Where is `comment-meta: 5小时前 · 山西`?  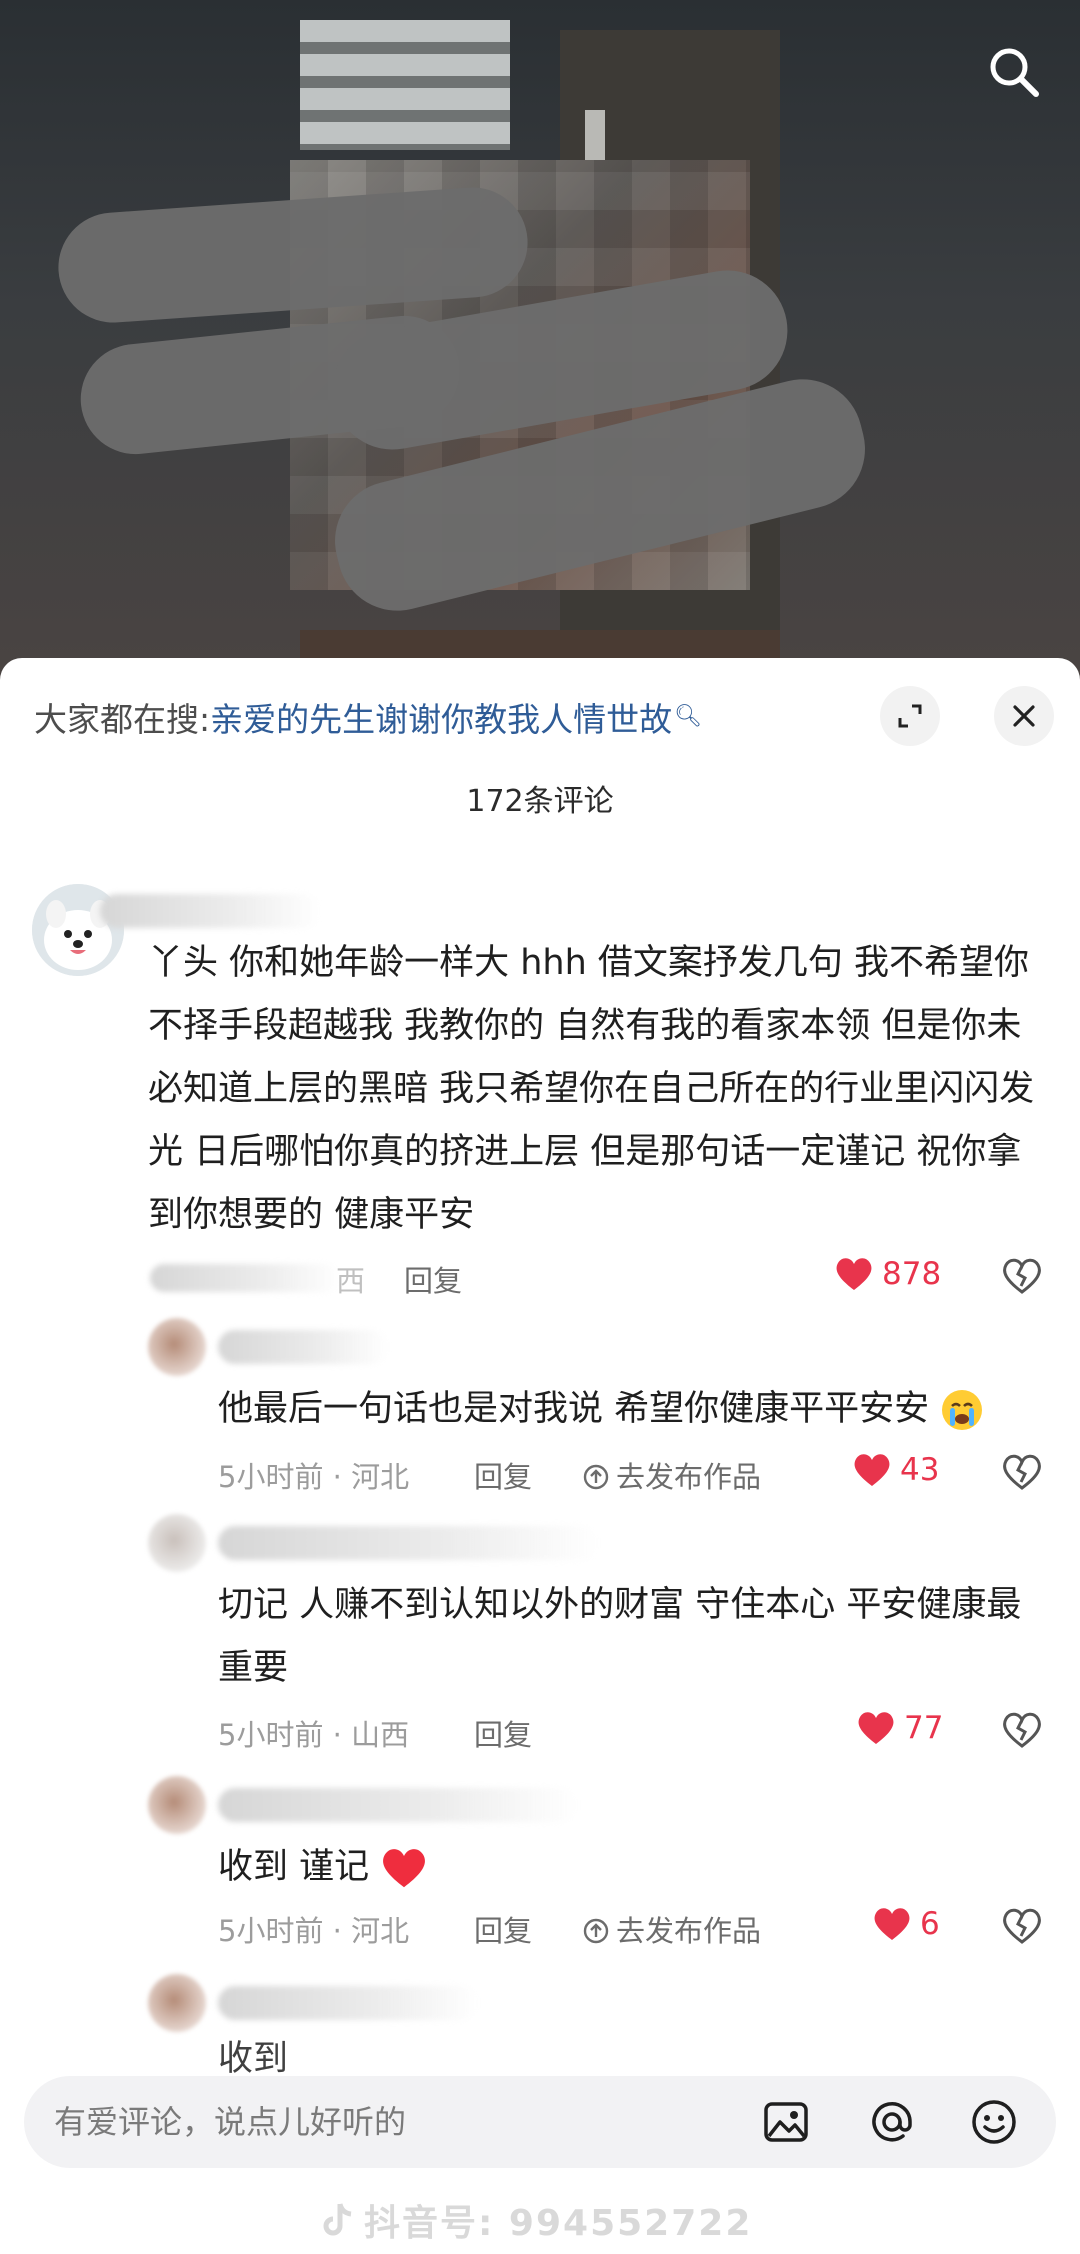
comment-meta: 5小时前 · 山西 is located at coordinates (314, 1735).